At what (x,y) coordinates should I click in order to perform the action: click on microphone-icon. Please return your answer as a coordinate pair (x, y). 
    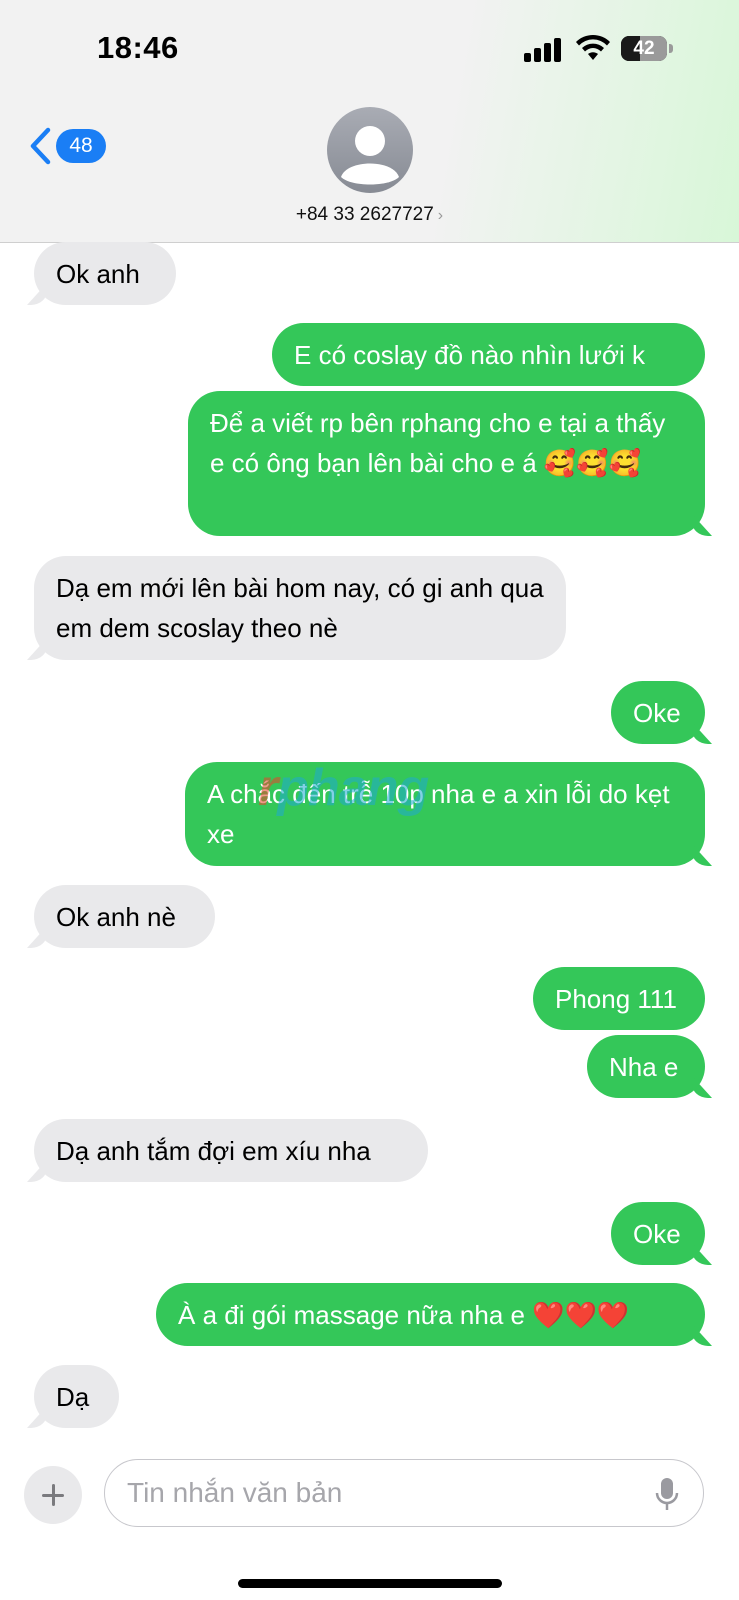
    Looking at the image, I should click on (667, 1494).